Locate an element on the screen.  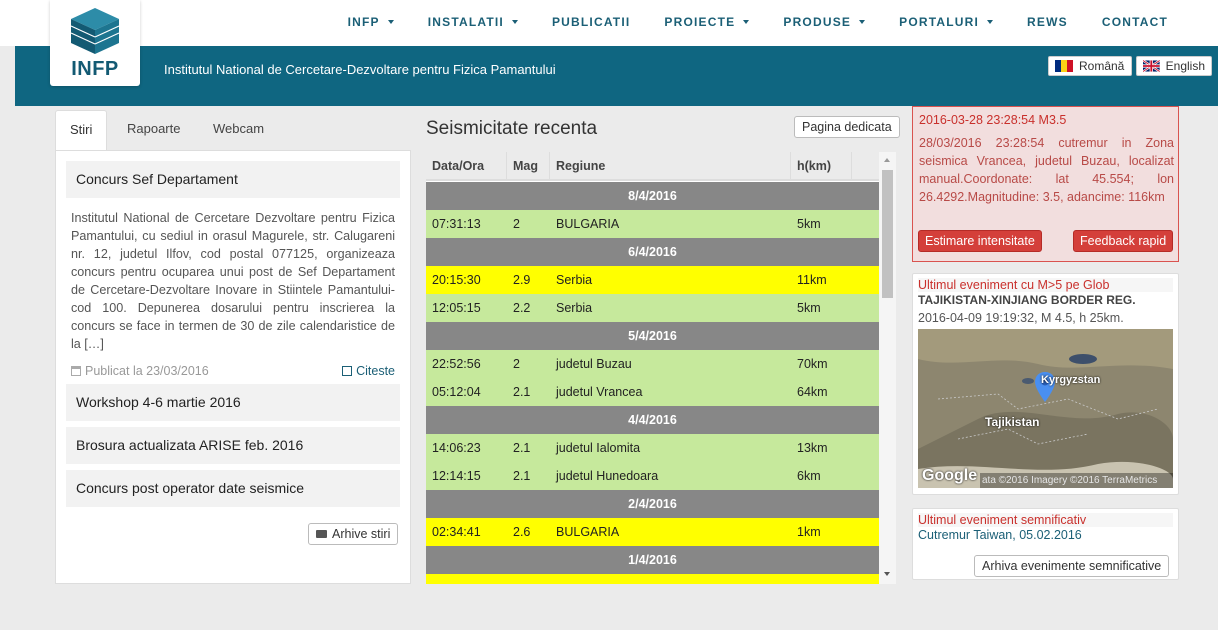
cell-time: 12:14:15 is located at coordinates (456, 476).